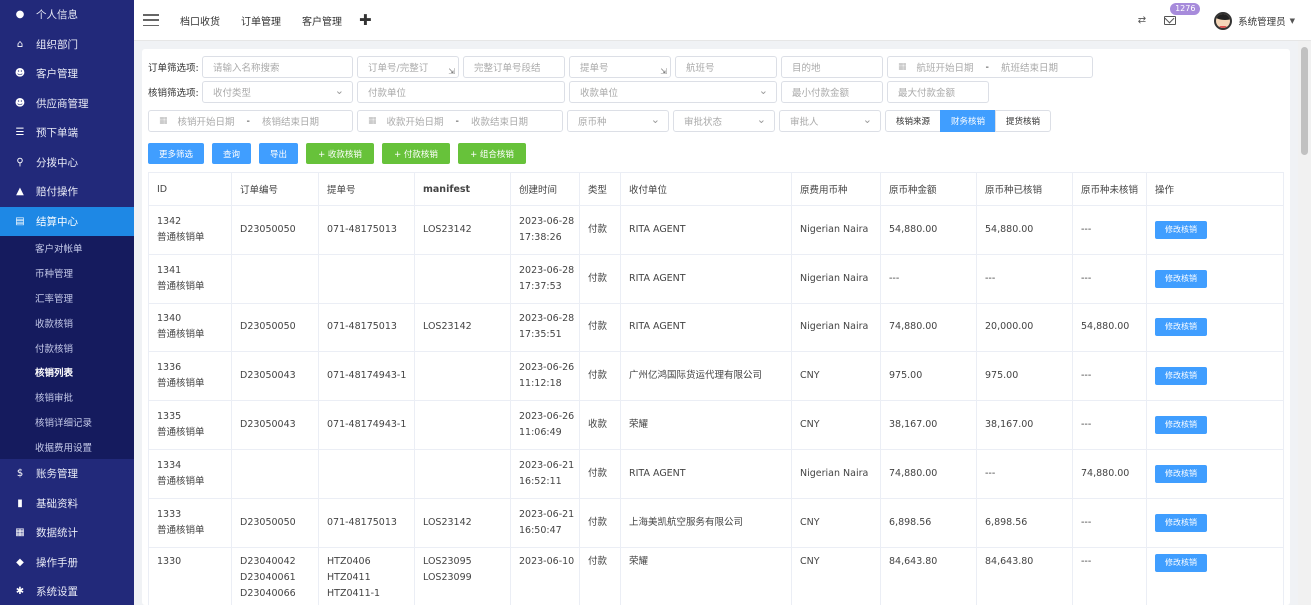  Describe the element at coordinates (67, 298) in the screenshot. I see `sidebar-subitem-2: 汇率管理` at that location.